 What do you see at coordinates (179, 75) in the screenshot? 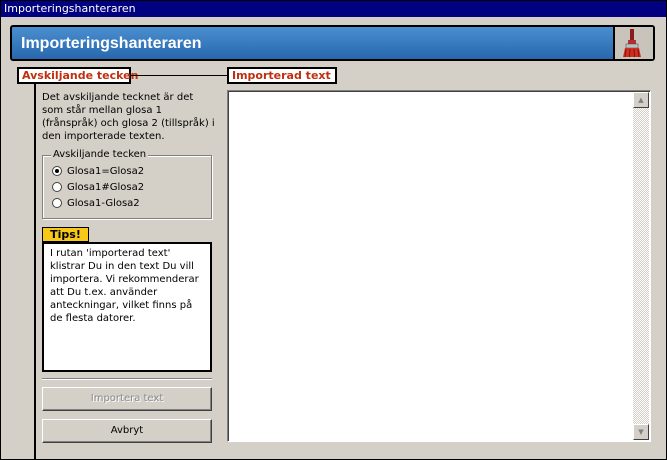
I see `connector-line` at bounding box center [179, 75].